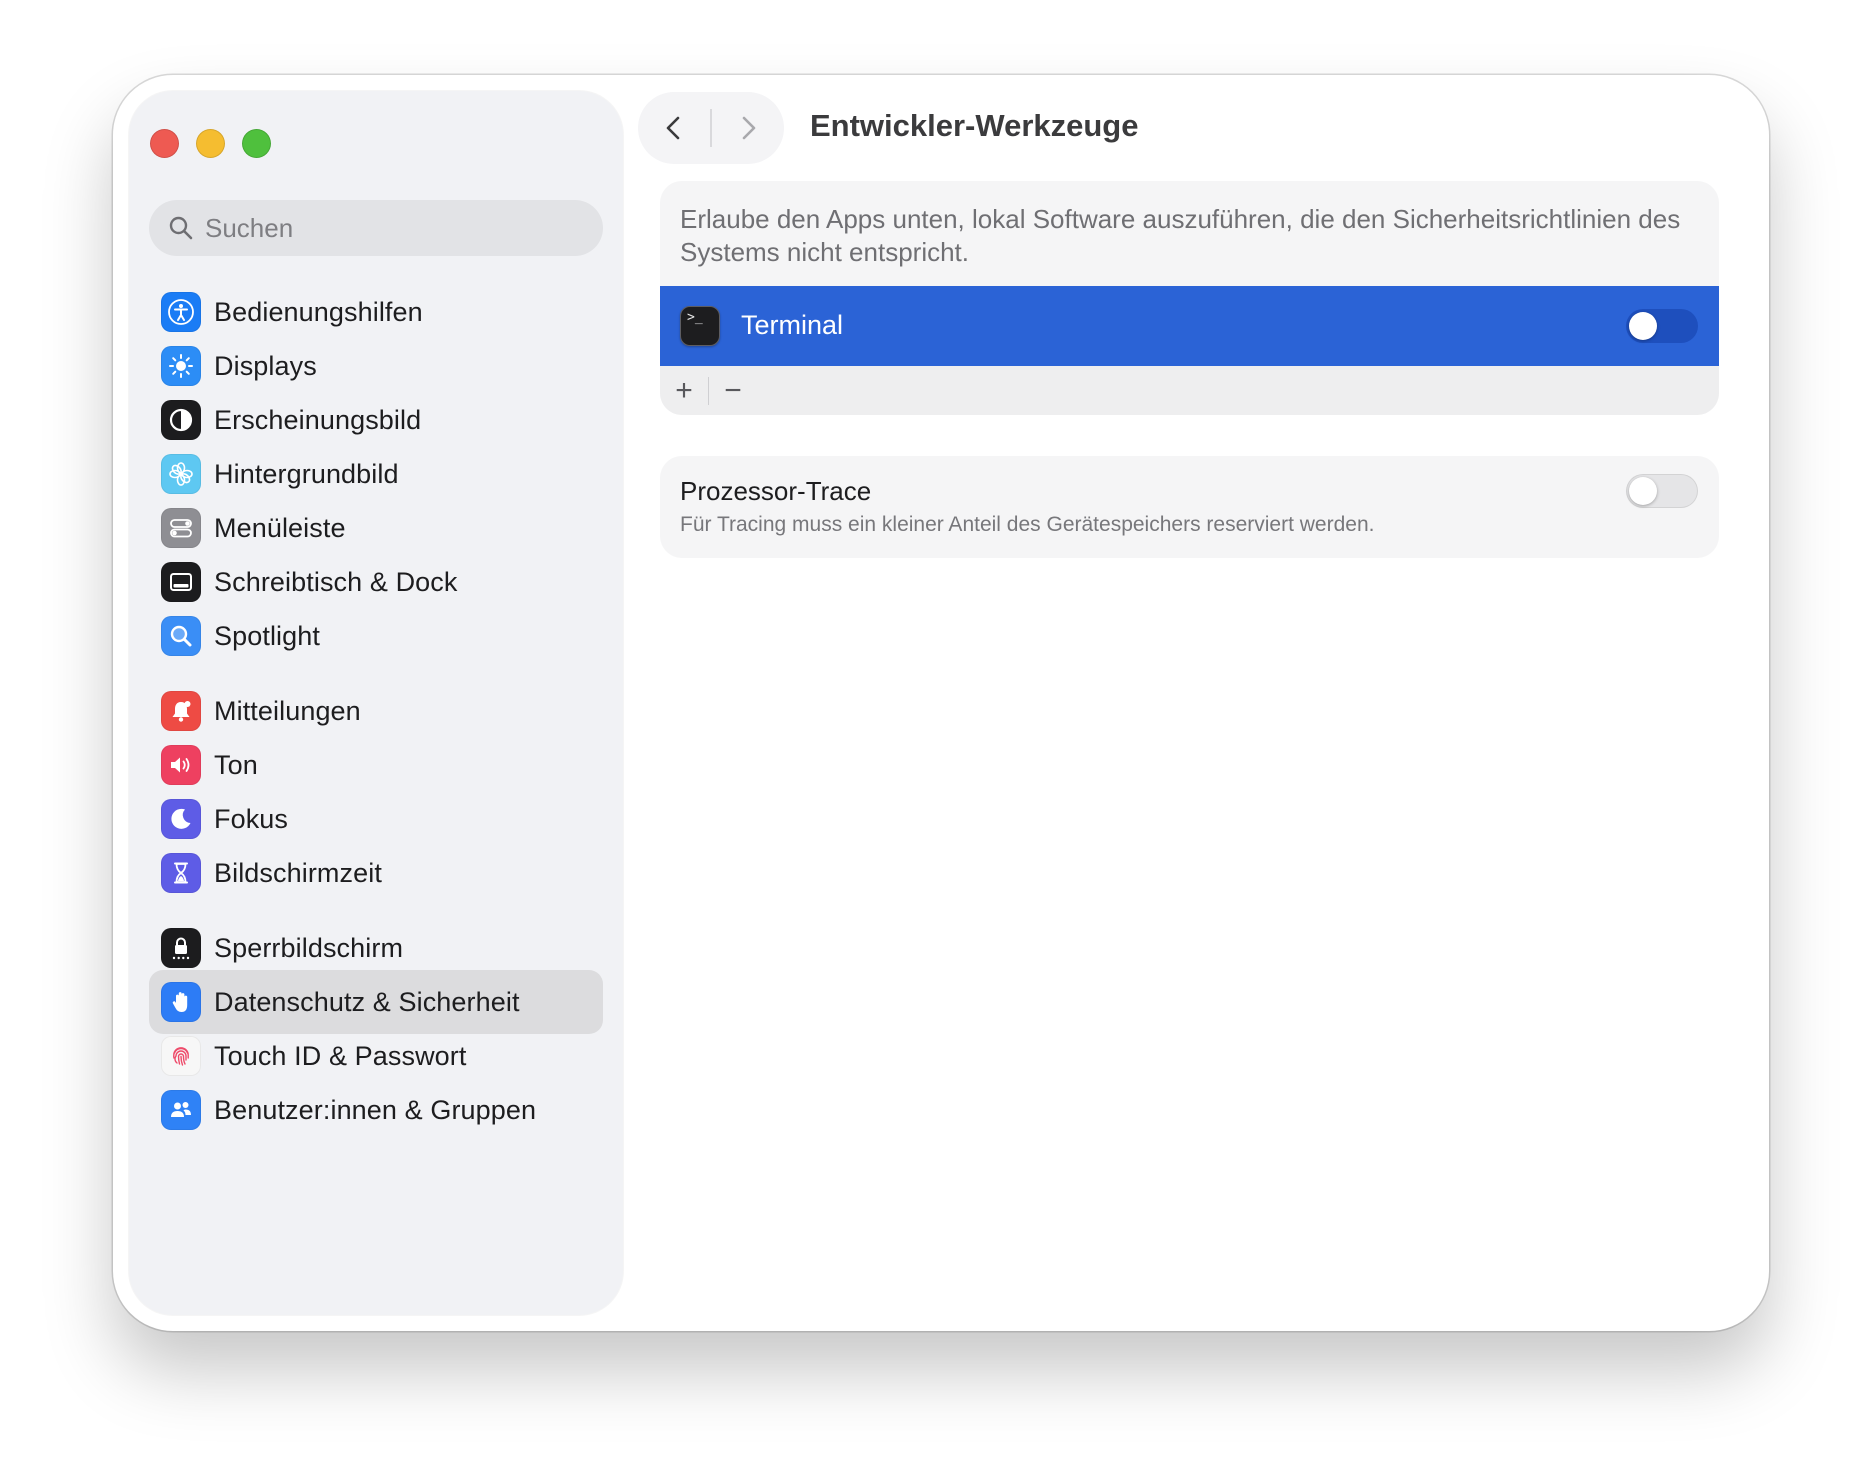 The height and width of the screenshot is (1476, 1874). Describe the element at coordinates (181, 636) in the screenshot. I see `magnifier-icon` at that location.